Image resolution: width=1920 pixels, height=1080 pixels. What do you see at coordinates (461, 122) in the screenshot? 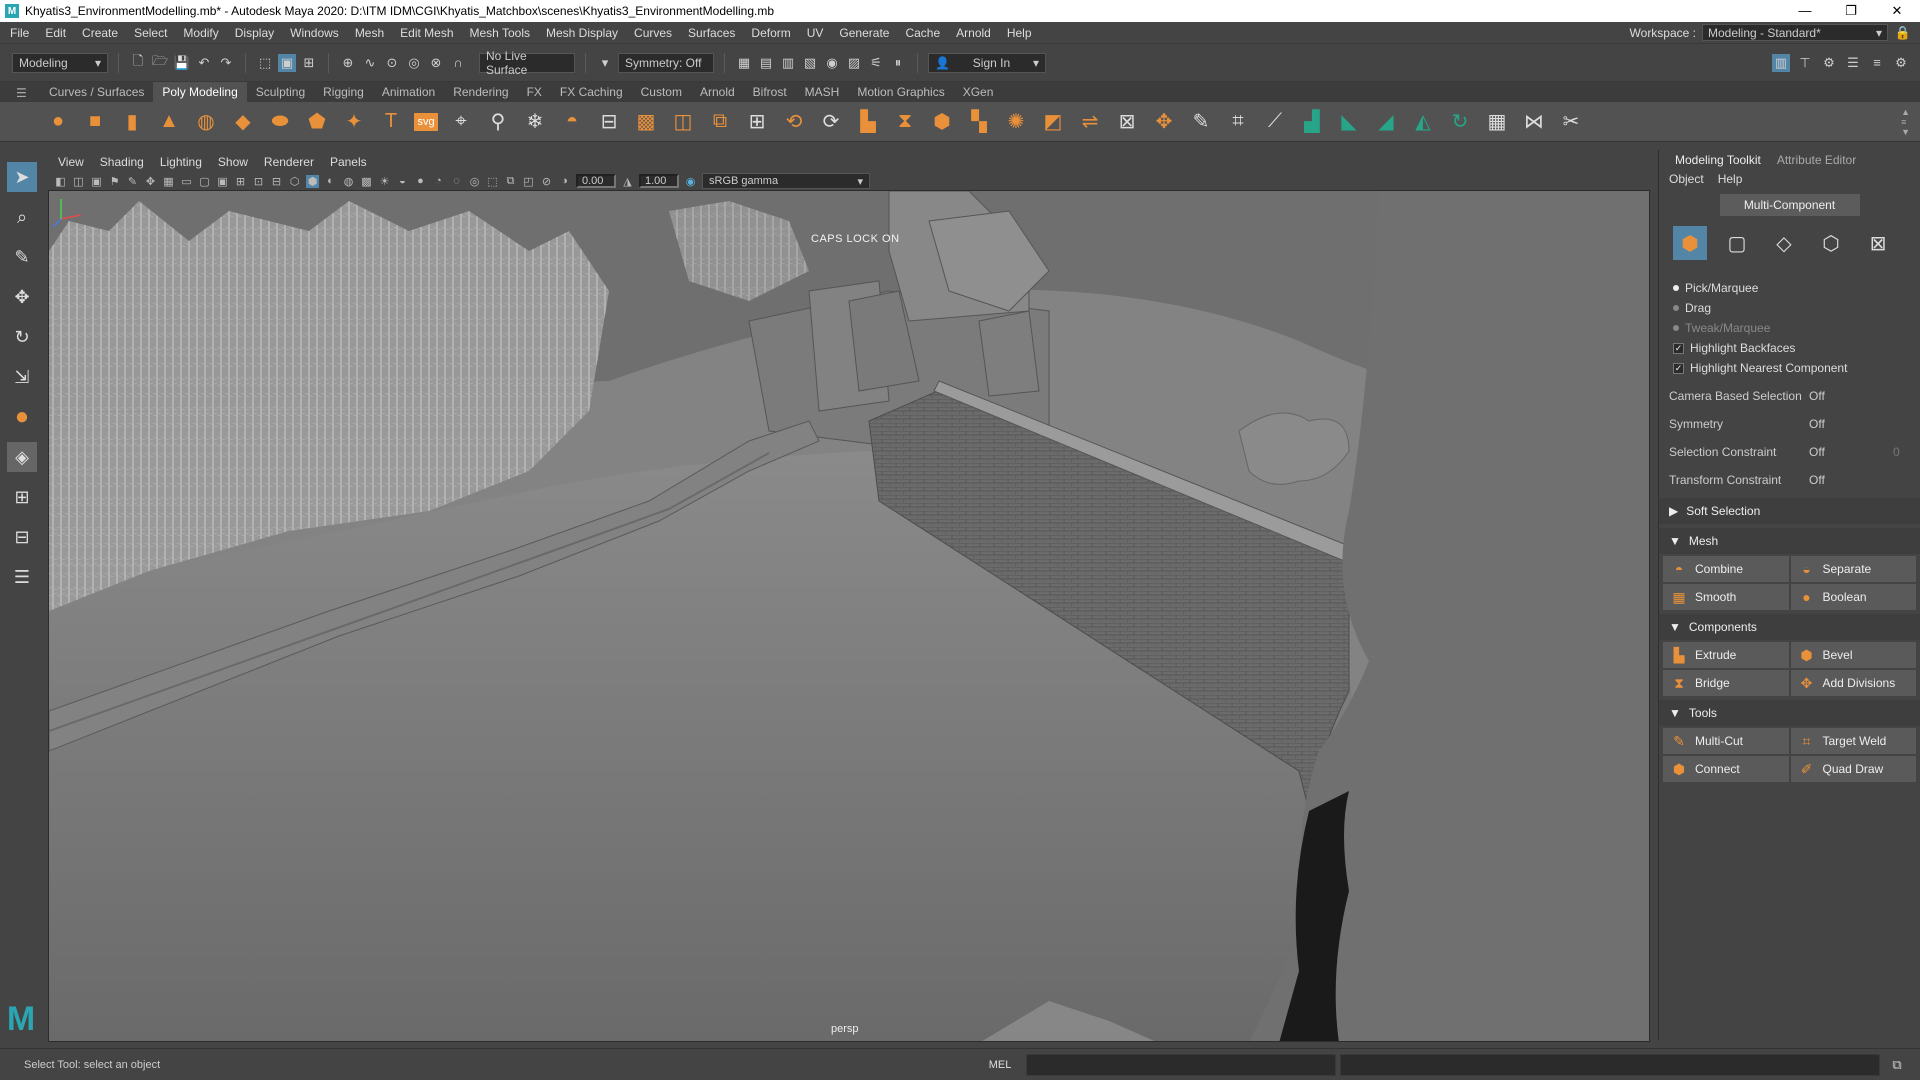
I see `measure-icon: ⌖` at bounding box center [461, 122].